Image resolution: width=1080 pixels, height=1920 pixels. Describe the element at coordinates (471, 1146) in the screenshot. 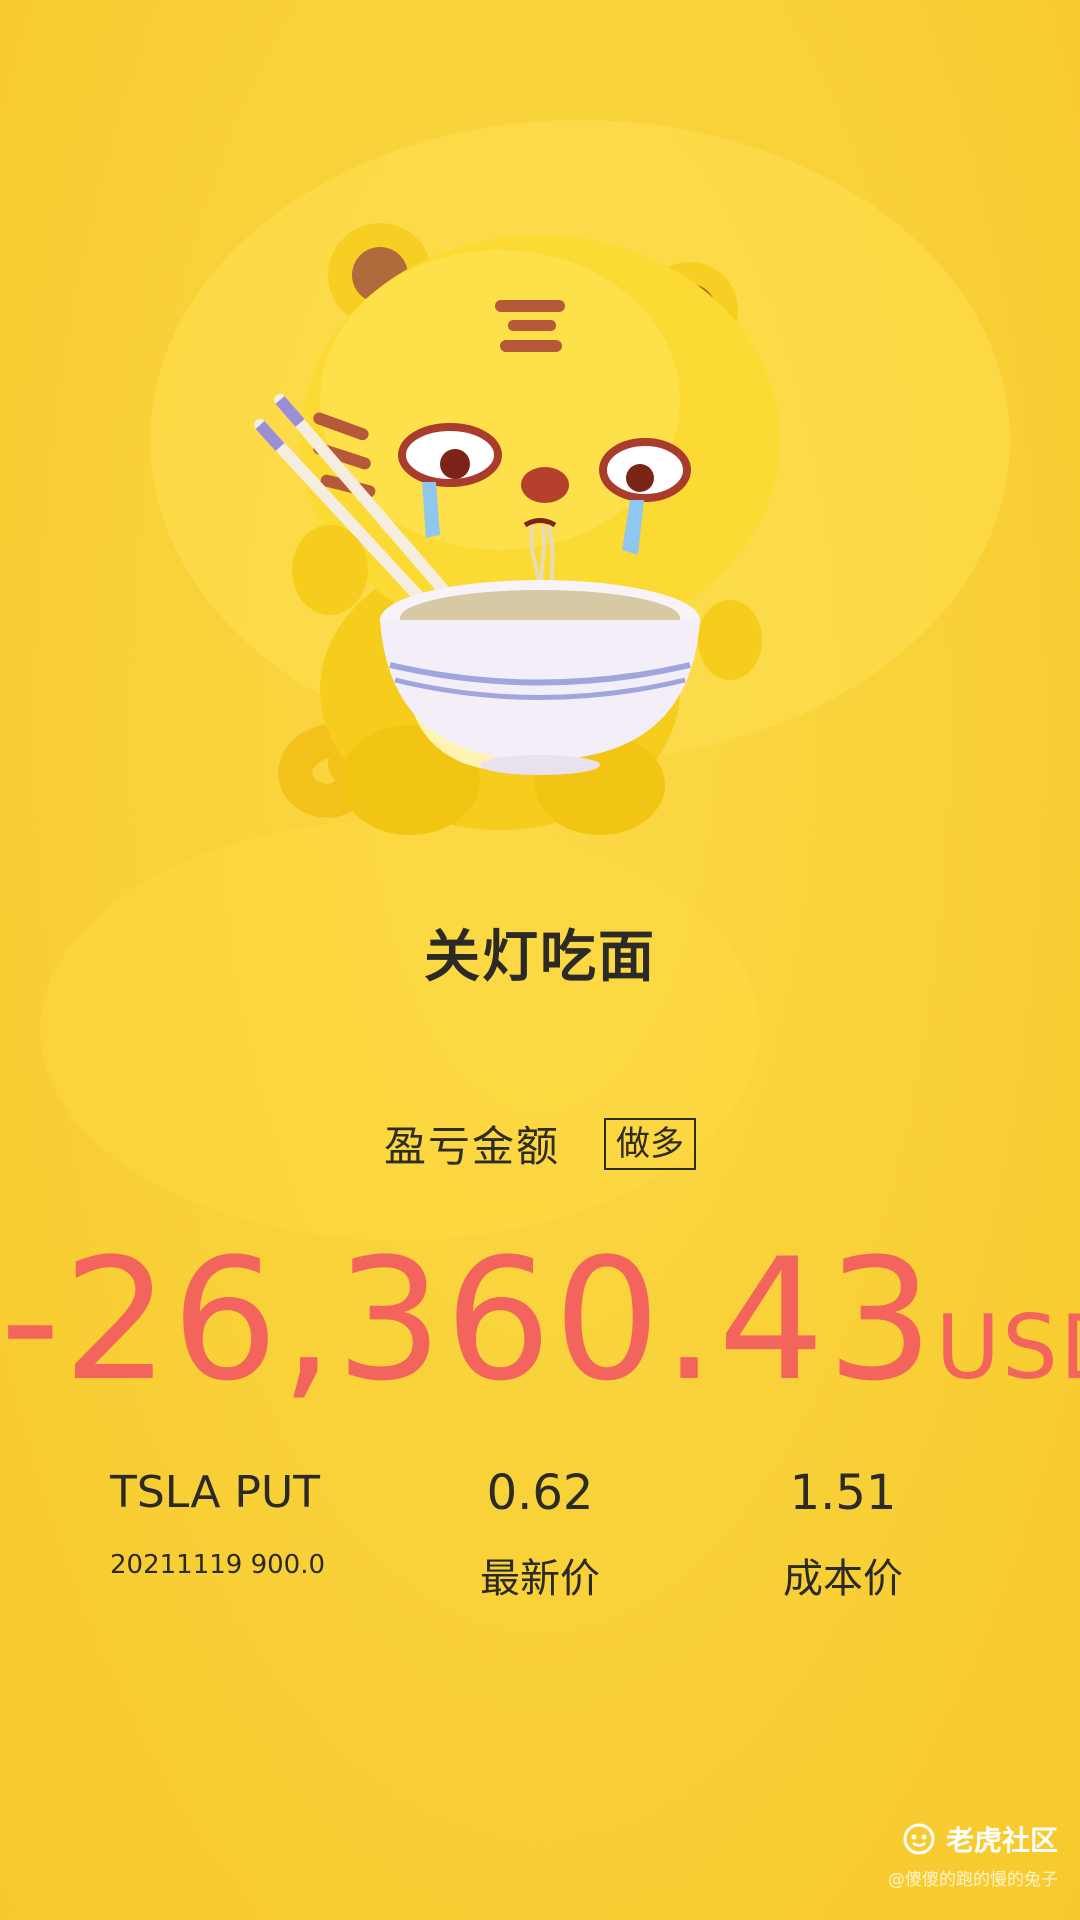

I see `profit-loss-label: 盈亏金额` at that location.